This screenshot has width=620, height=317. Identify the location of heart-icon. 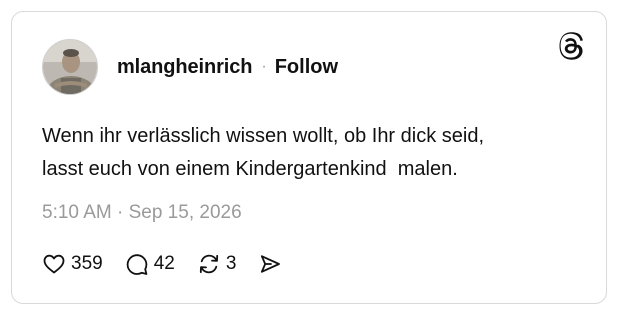
(54, 264).